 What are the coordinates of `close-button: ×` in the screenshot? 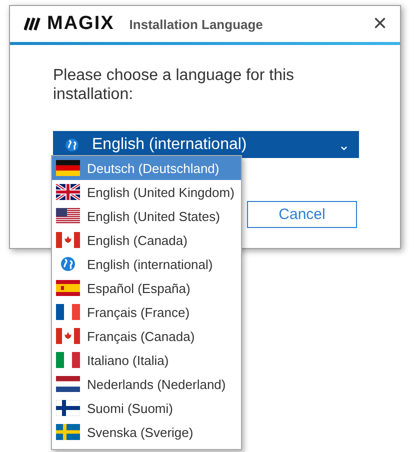 It's located at (380, 24).